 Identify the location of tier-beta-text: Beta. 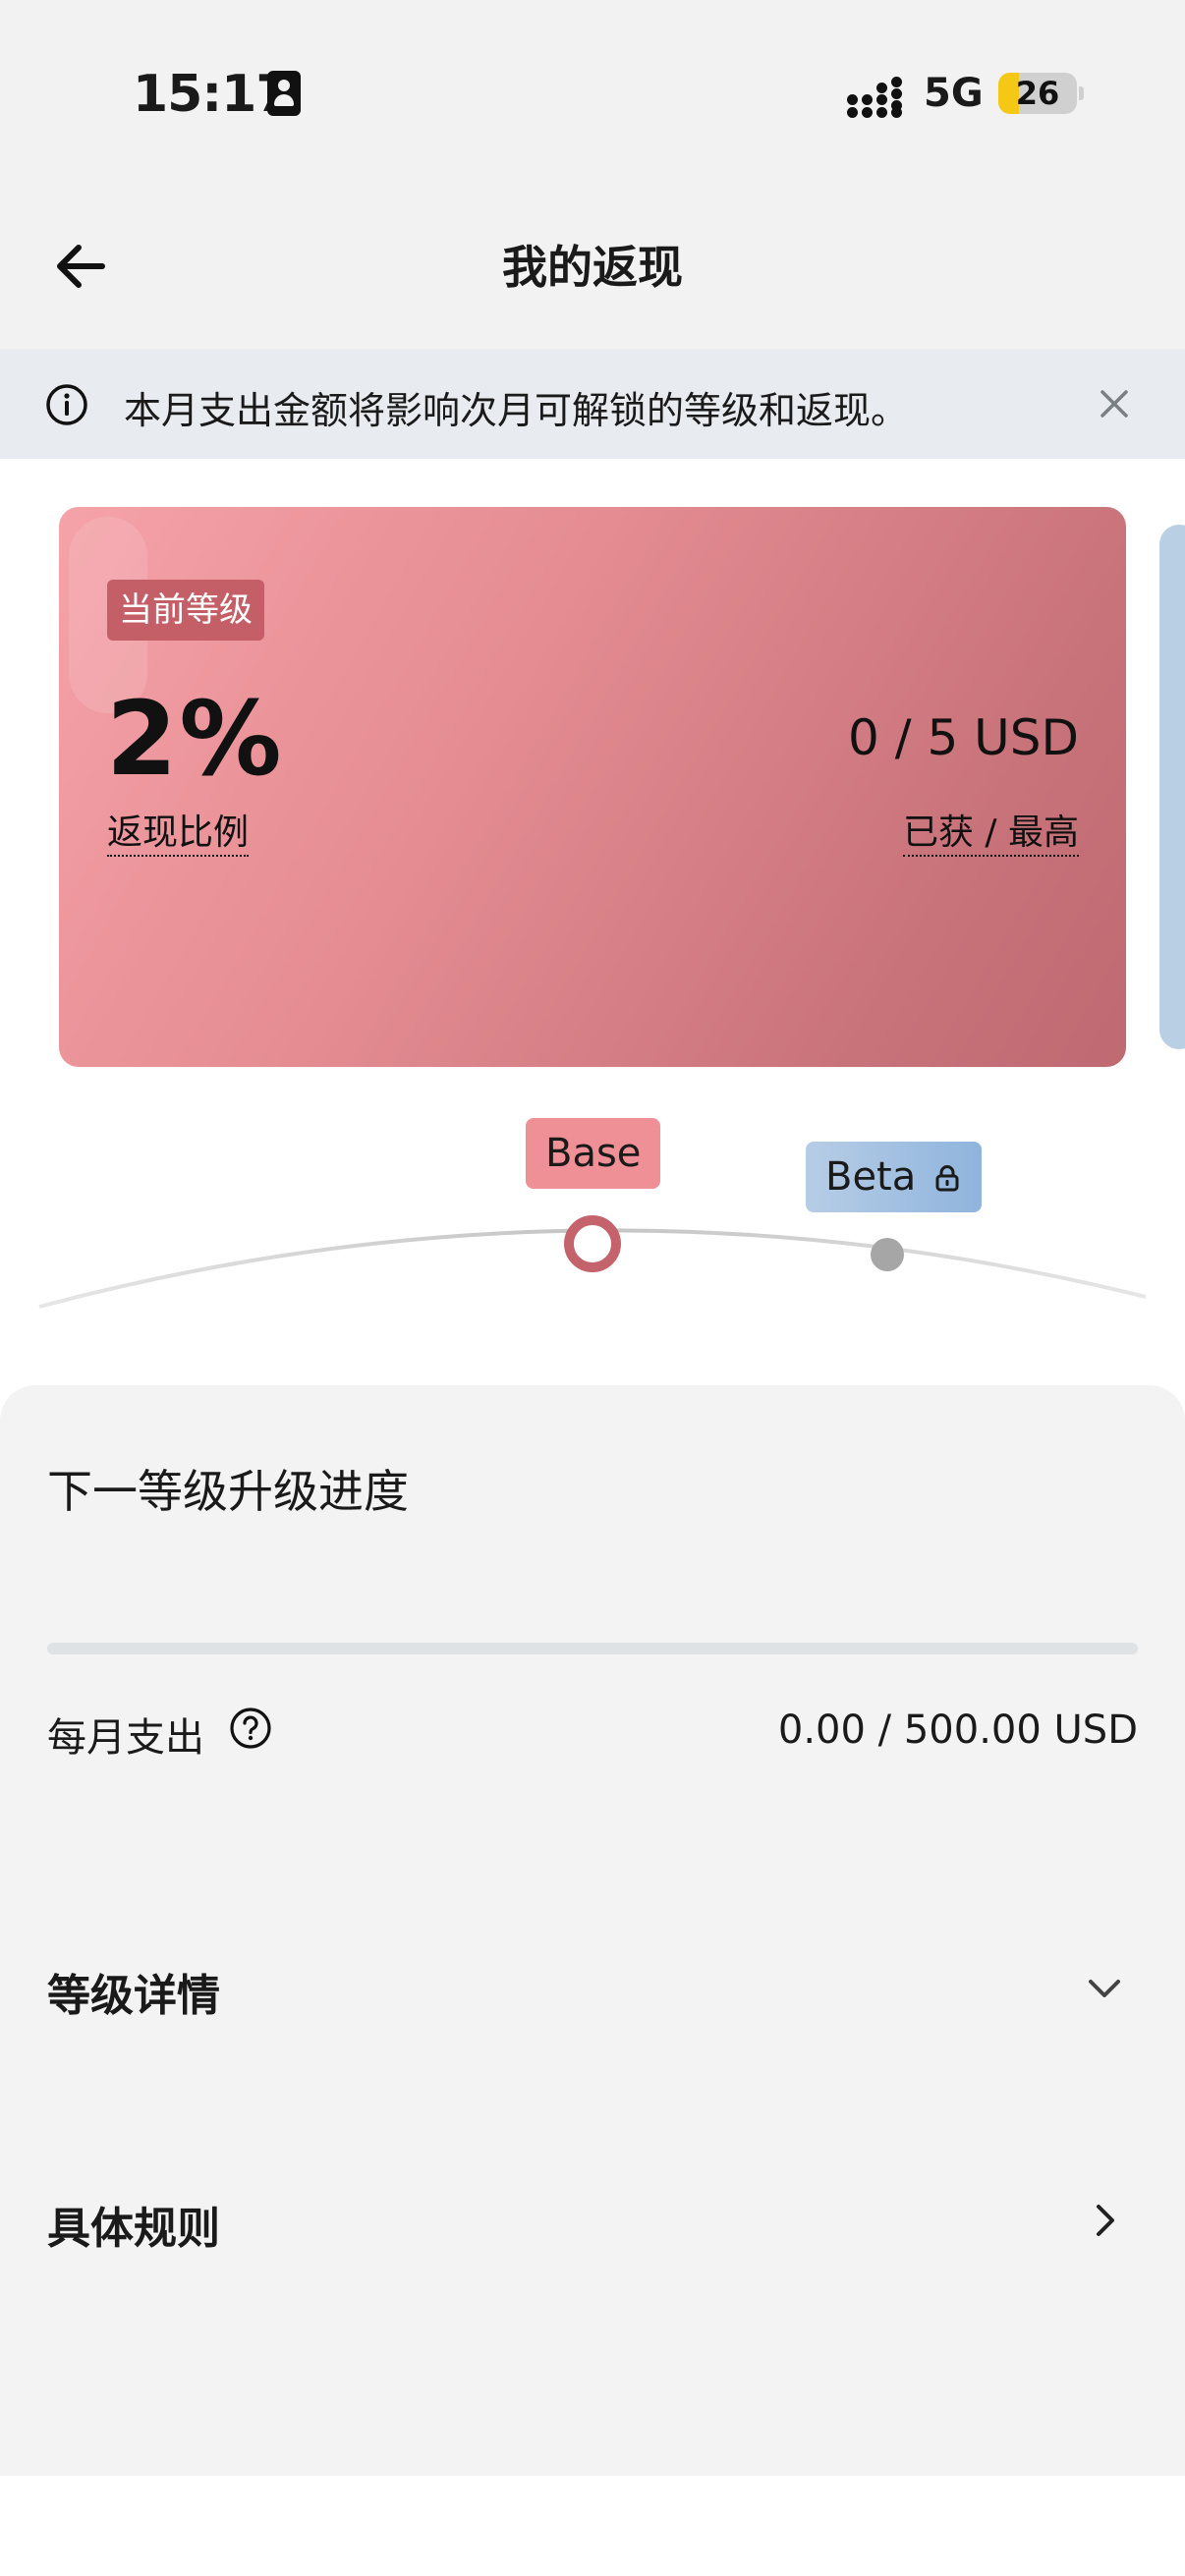
(871, 1177).